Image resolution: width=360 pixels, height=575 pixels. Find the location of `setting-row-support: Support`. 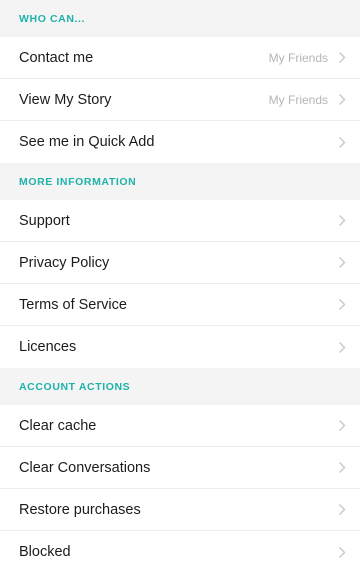

setting-row-support: Support is located at coordinates (180, 221).